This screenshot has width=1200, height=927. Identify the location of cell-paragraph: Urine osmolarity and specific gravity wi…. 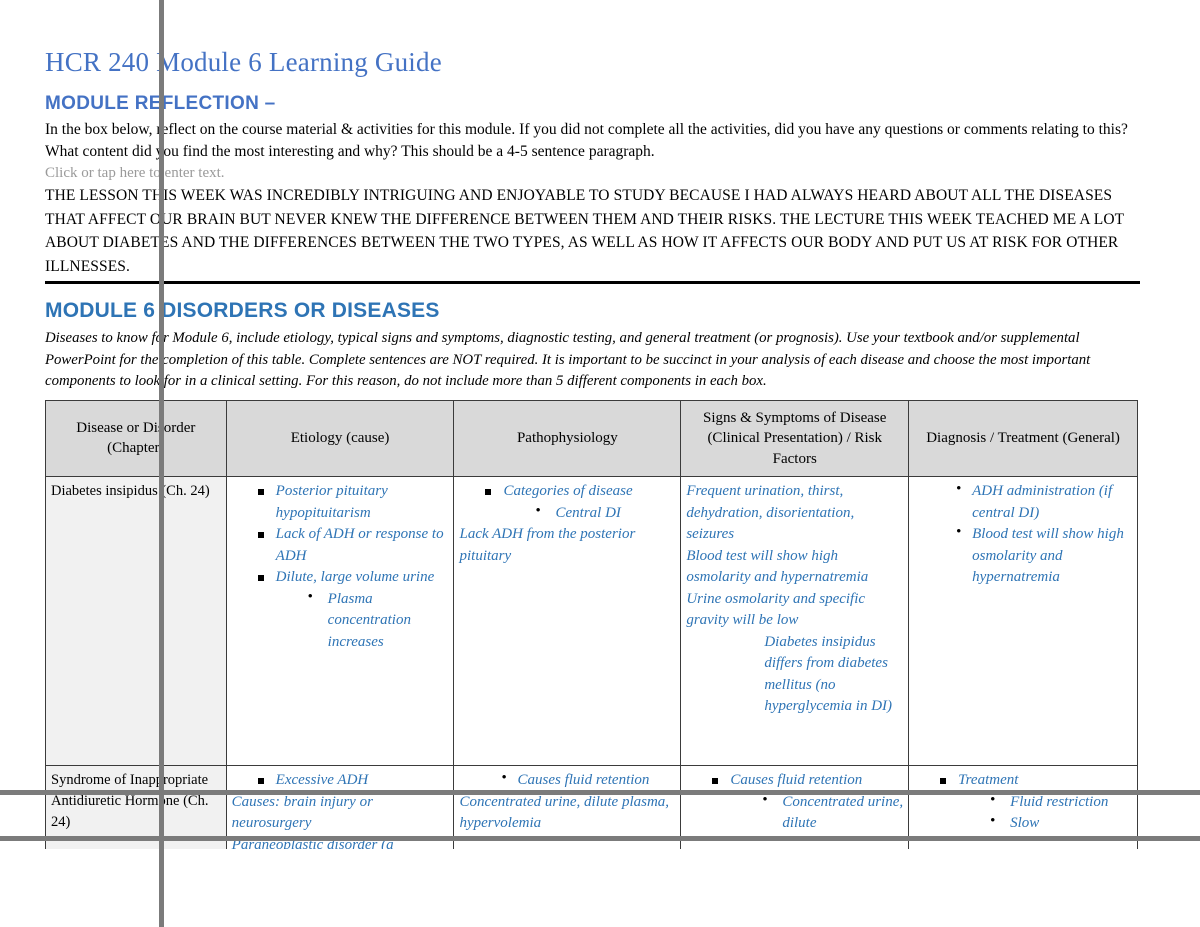
(776, 609).